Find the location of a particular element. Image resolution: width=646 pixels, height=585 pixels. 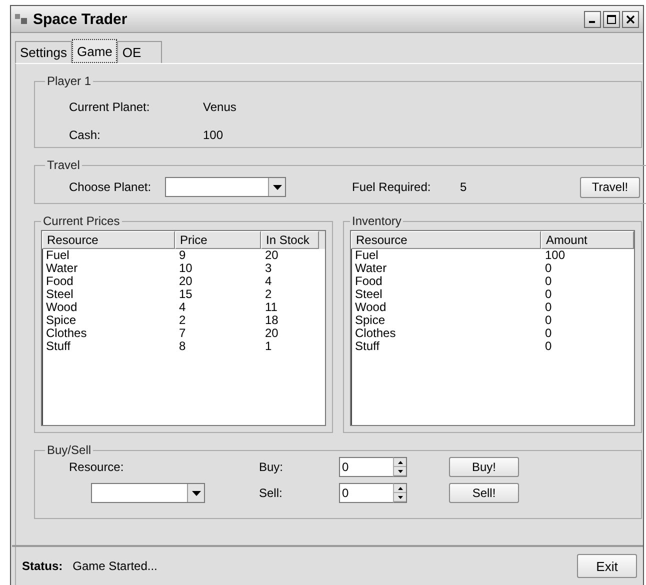

field-value: 5 is located at coordinates (464, 187).